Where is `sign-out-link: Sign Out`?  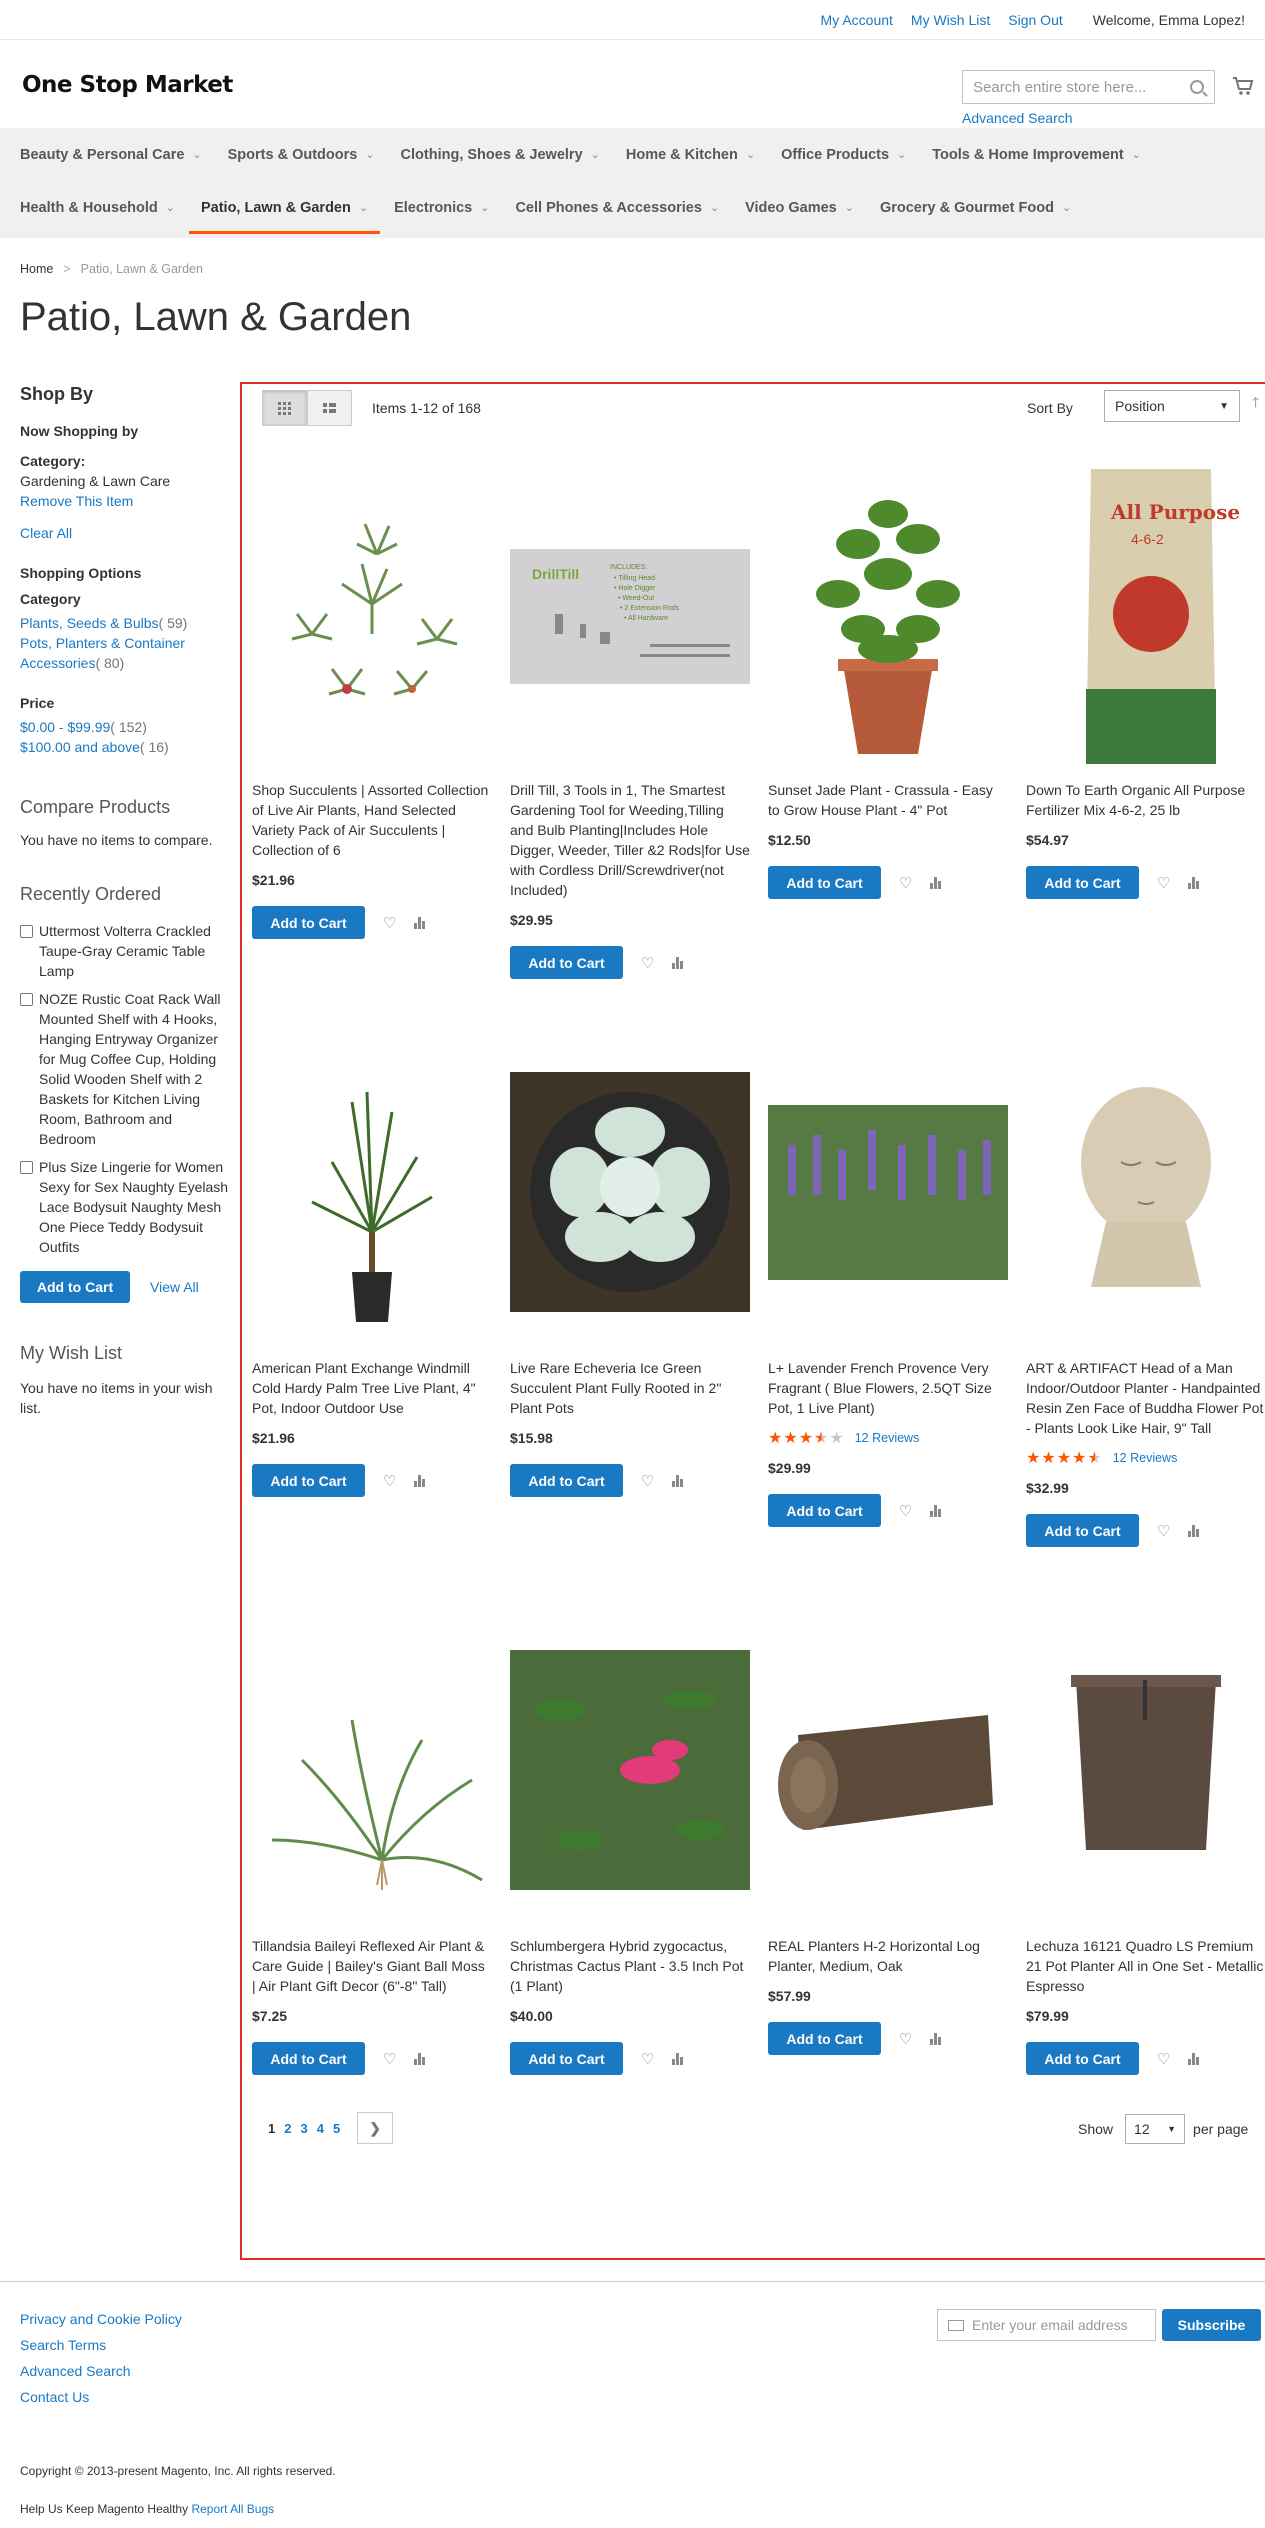
sign-out-link: Sign Out is located at coordinates (1035, 20).